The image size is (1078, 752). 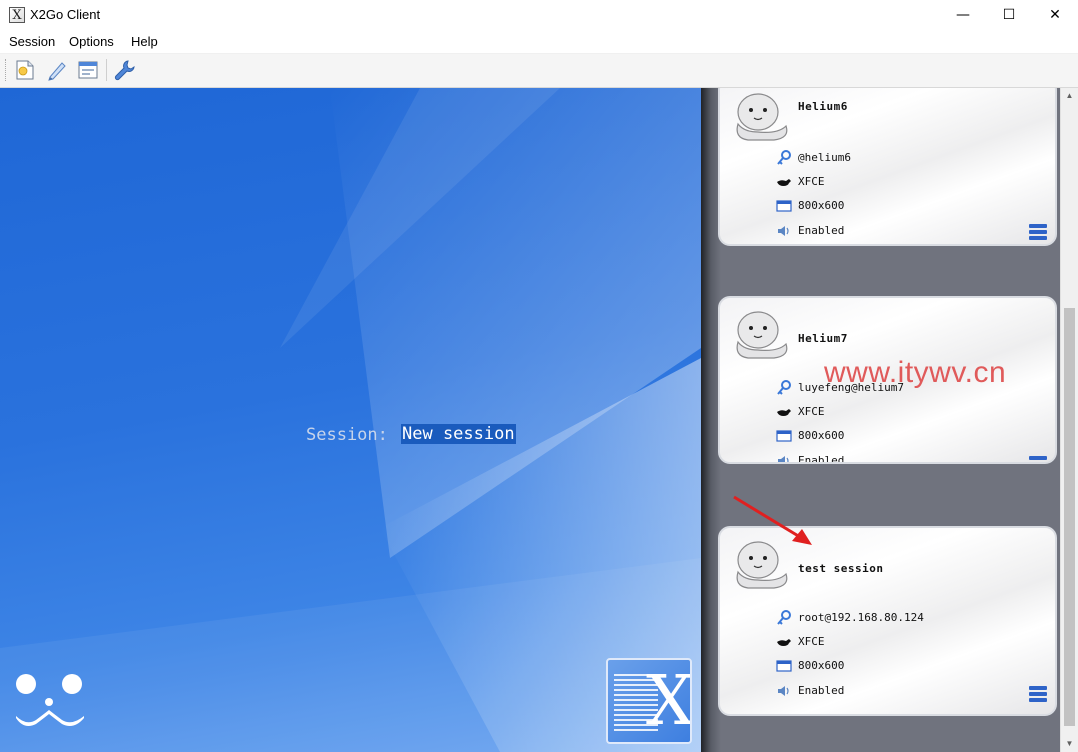 I want to click on watermark-text: www.itywv.cn, so click(x=915, y=372).